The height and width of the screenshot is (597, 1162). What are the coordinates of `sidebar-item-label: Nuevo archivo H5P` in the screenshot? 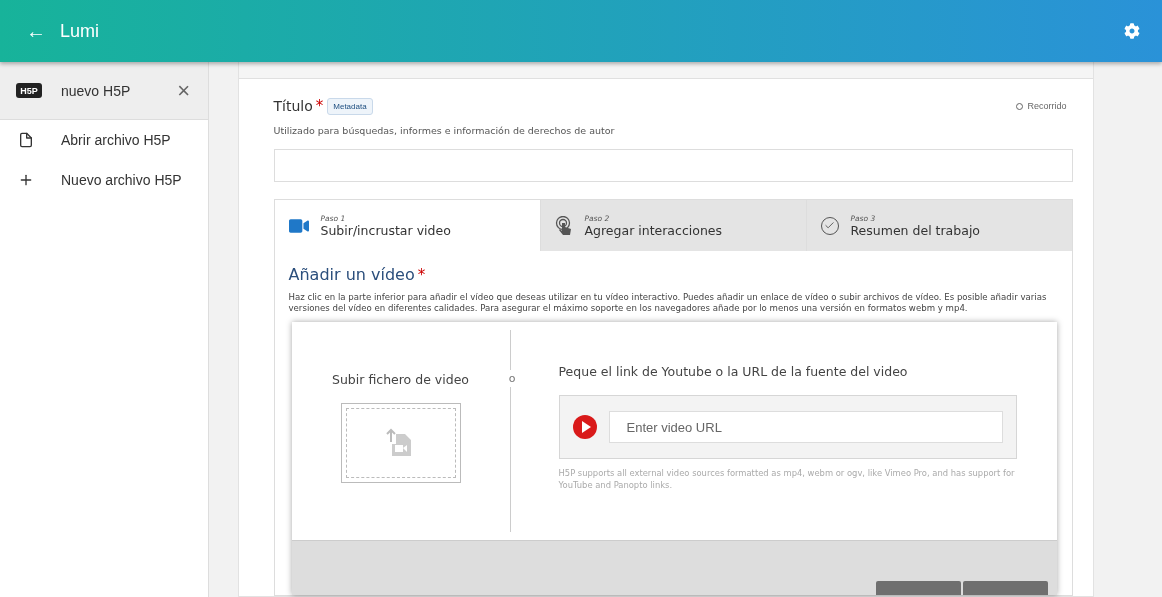 It's located at (122, 180).